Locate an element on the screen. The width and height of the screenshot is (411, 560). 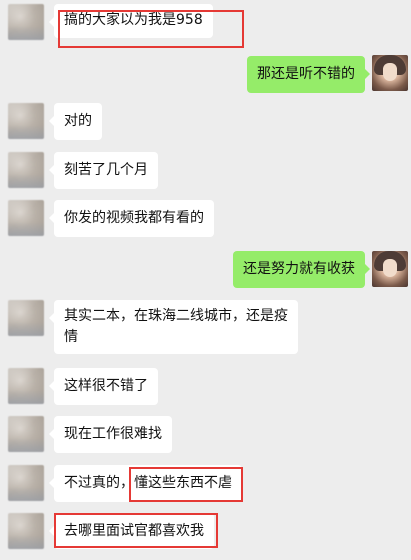
message-bubble-incoming: 这样很不错了 is located at coordinates (103, 386).